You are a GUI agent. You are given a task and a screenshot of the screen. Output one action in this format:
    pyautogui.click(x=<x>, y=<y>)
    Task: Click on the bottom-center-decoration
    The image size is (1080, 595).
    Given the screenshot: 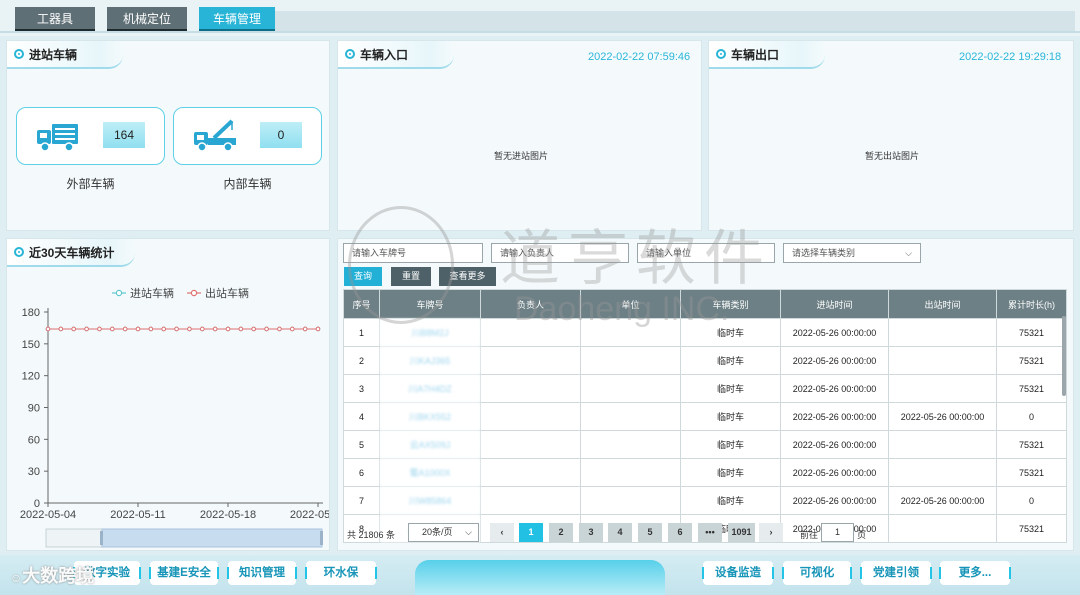 What is the action you would take?
    pyautogui.click(x=540, y=577)
    